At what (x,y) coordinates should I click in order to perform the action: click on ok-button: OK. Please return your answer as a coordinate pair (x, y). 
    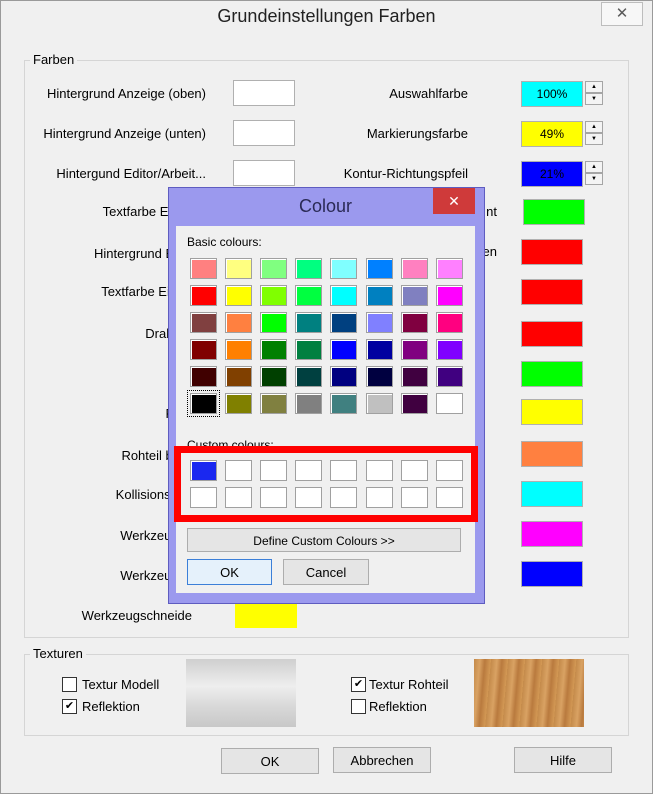
    Looking at the image, I should click on (270, 761).